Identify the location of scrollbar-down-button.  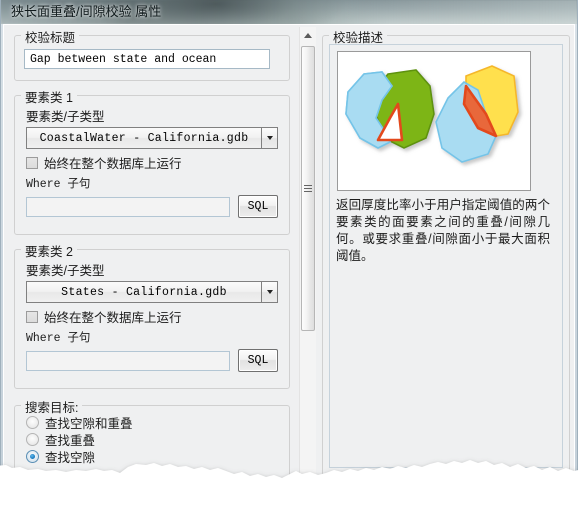
(308, 476).